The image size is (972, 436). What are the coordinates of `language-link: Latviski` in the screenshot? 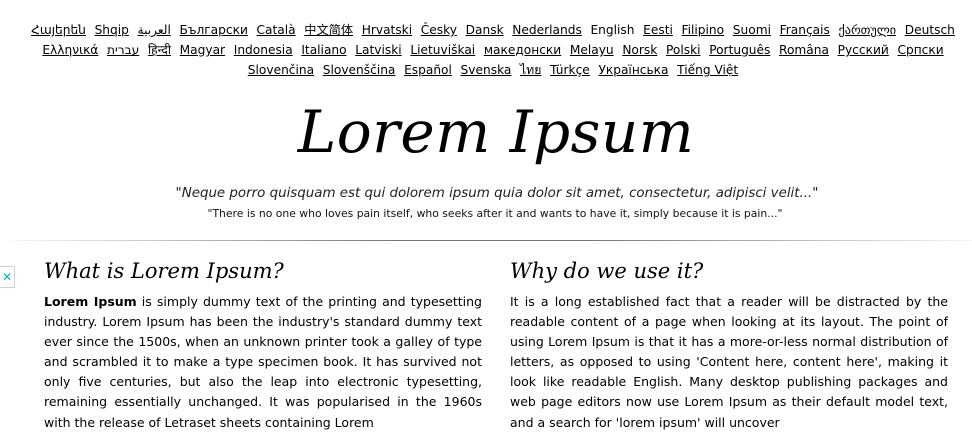 It's located at (378, 50).